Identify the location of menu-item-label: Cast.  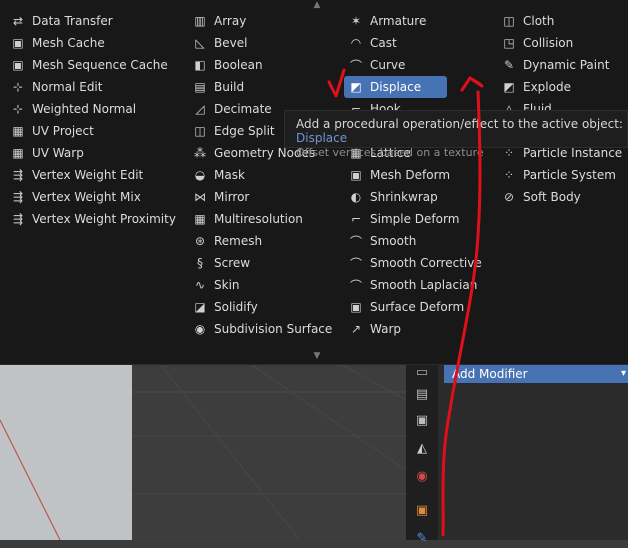
(383, 43).